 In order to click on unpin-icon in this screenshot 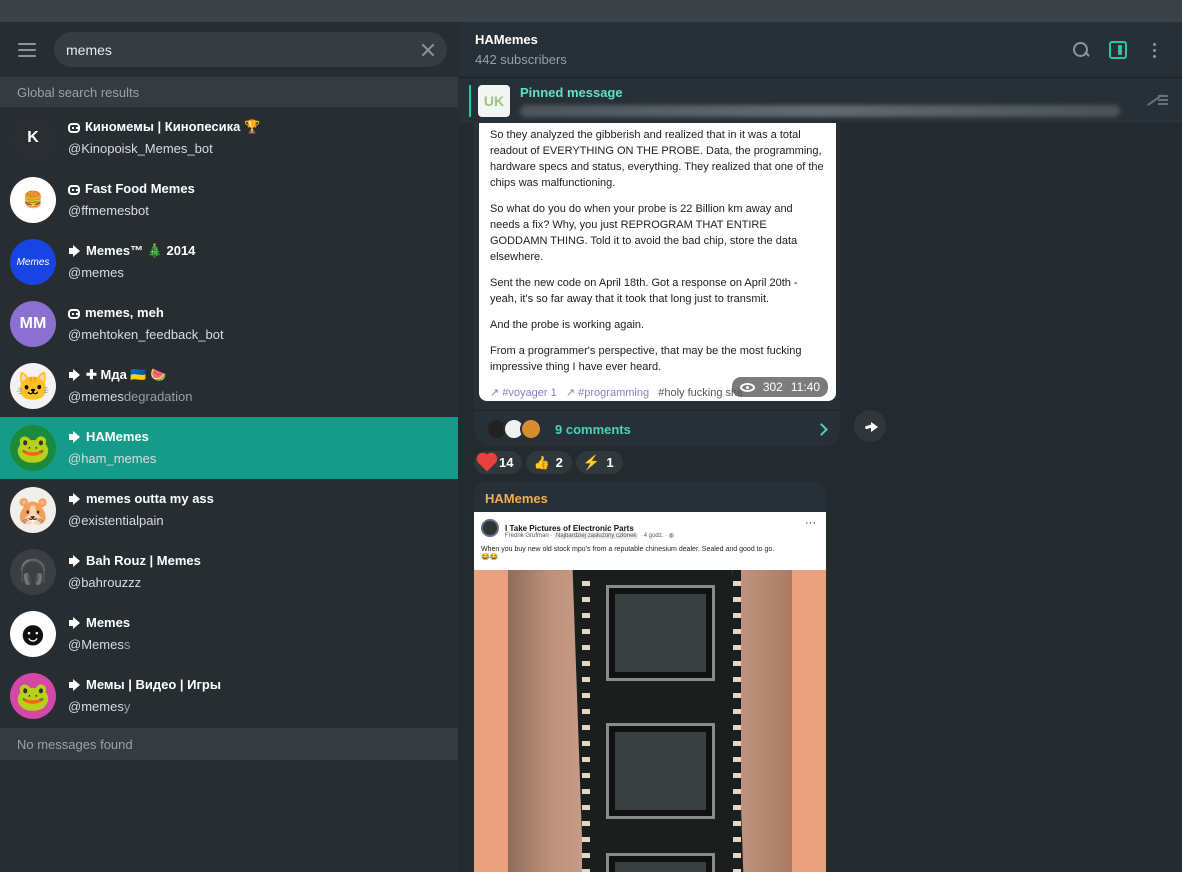, I will do `click(1157, 101)`.